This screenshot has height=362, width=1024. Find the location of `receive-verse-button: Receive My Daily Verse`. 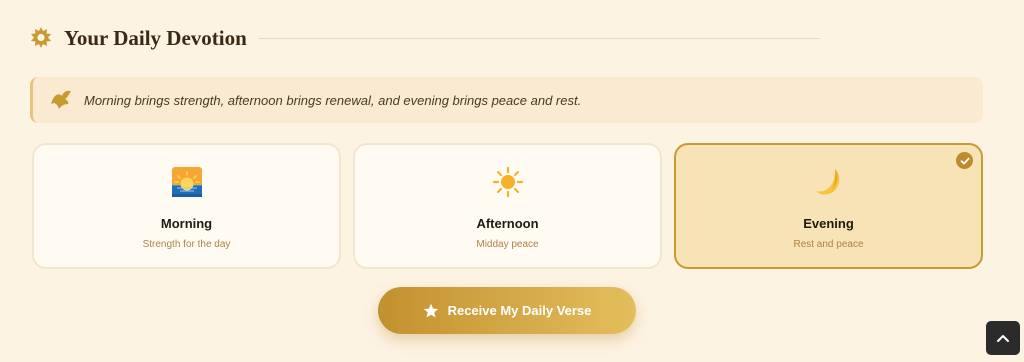

receive-verse-button: Receive My Daily Verse is located at coordinates (507, 310).